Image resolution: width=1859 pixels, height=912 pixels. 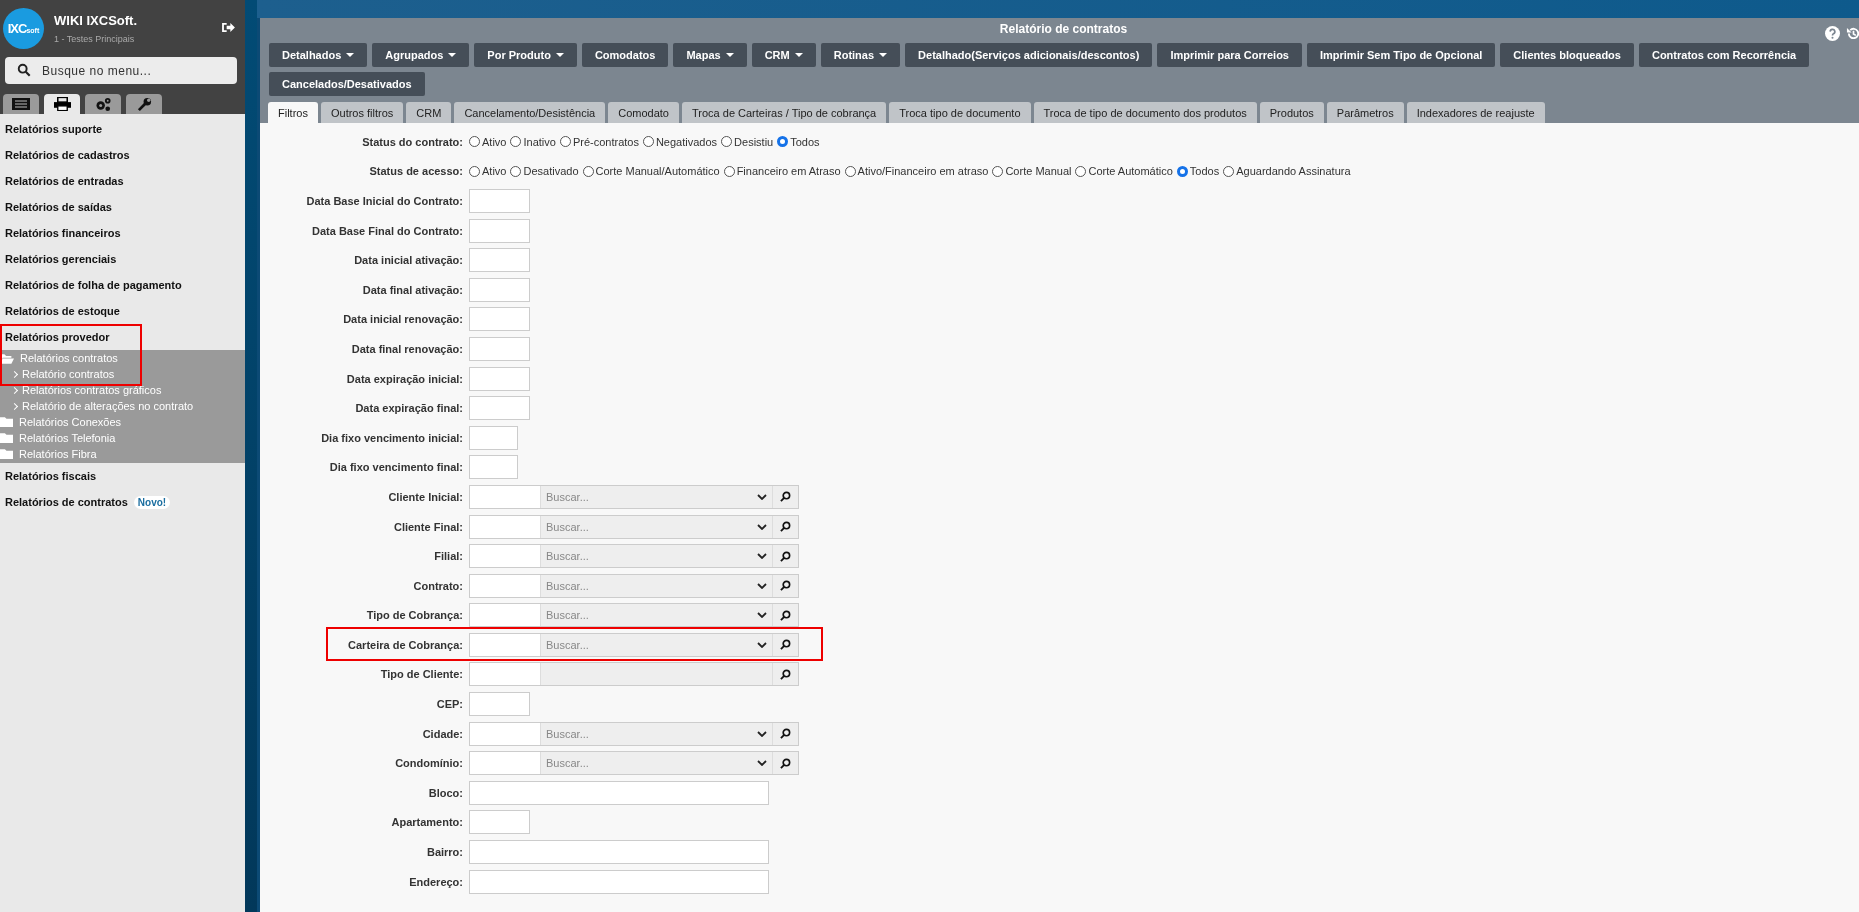 I want to click on toolbar-button: Detalhado(Serviços adicionais/descontos), so click(x=1029, y=55).